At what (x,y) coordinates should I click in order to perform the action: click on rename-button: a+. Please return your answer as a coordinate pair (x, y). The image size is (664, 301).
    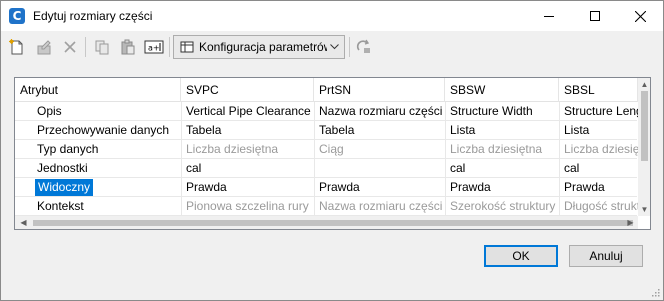
    Looking at the image, I should click on (154, 47).